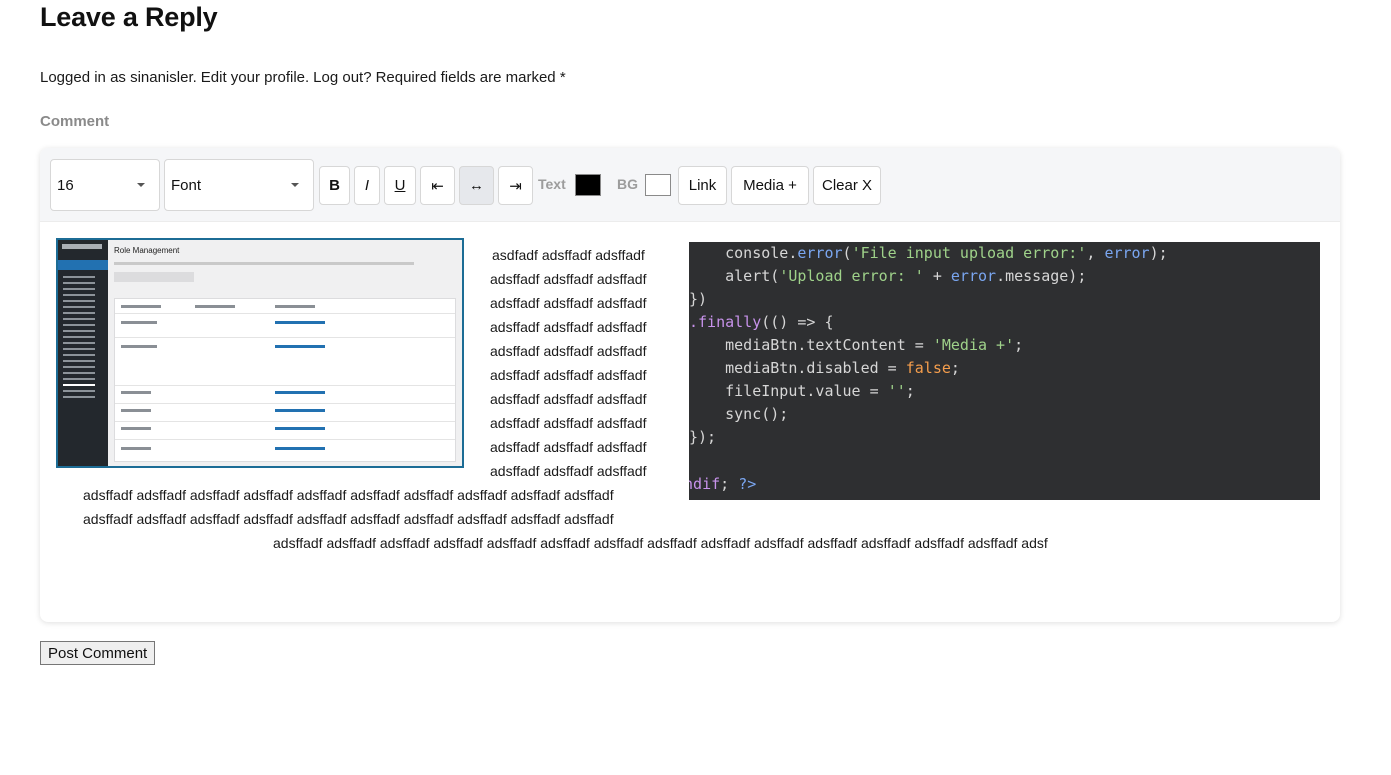  Describe the element at coordinates (342, 77) in the screenshot. I see `logout-link: Log out?` at that location.